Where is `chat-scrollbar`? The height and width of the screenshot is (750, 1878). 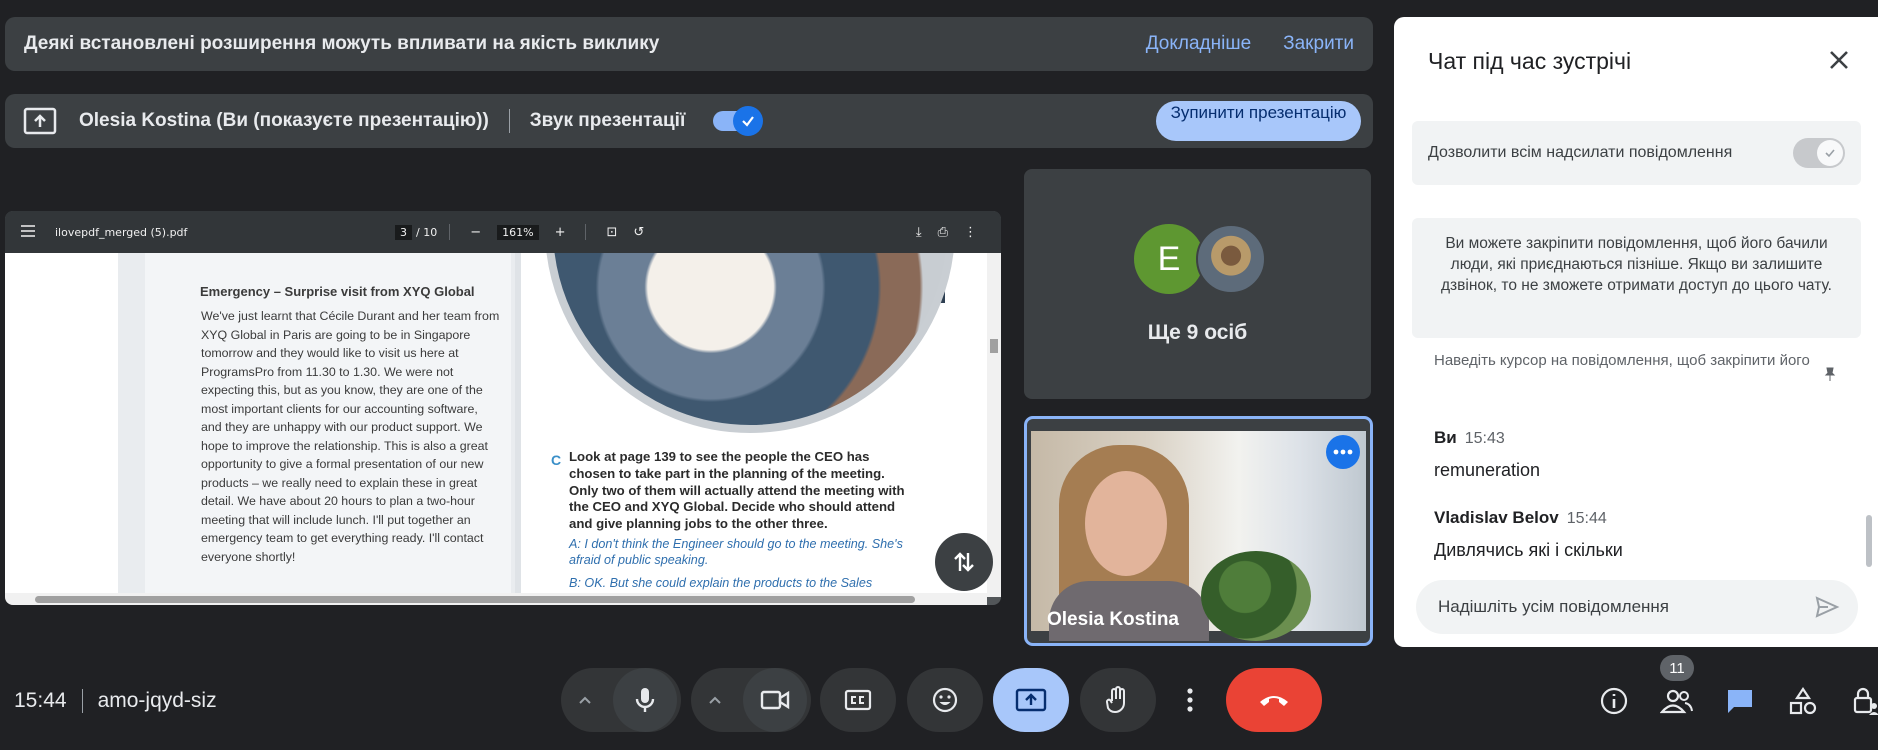 chat-scrollbar is located at coordinates (1869, 541).